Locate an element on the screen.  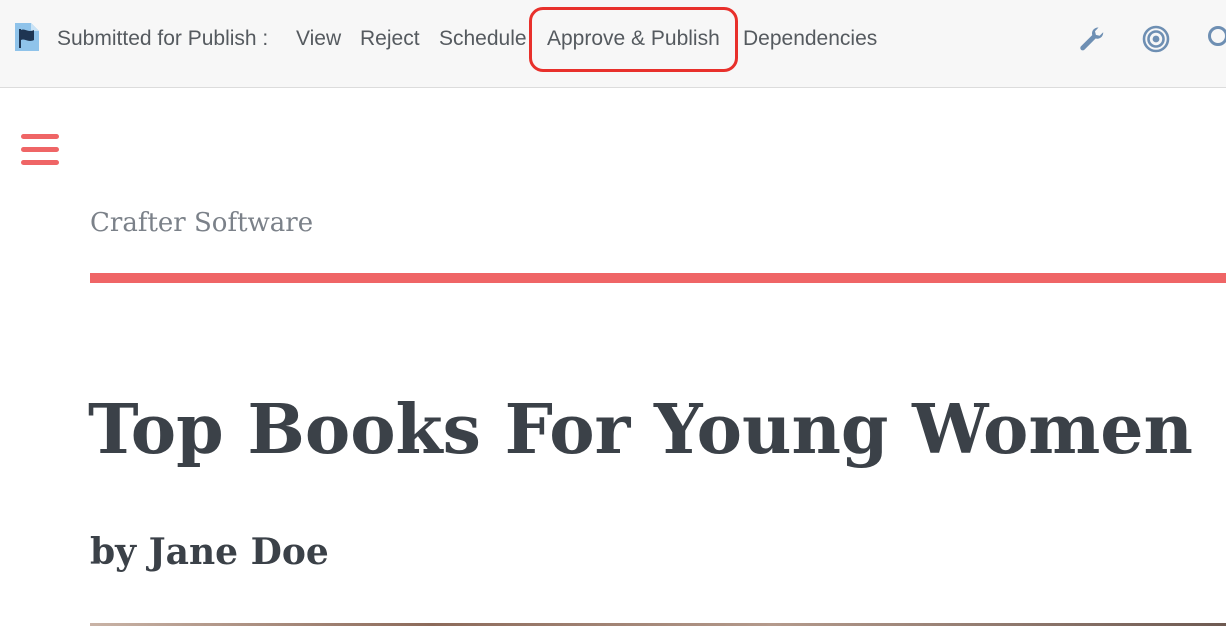
flag-document-icon is located at coordinates (27, 37).